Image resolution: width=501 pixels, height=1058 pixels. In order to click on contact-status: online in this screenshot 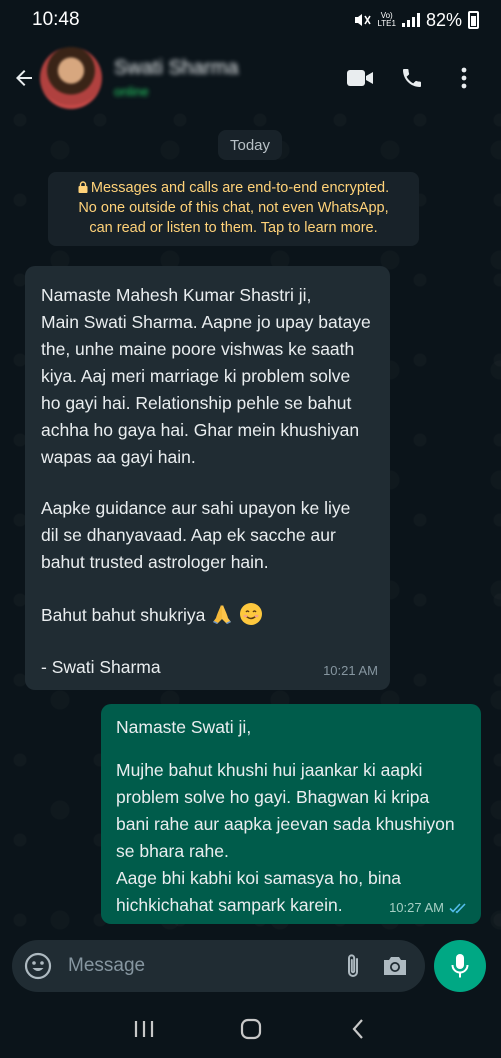, I will do `click(131, 91)`.